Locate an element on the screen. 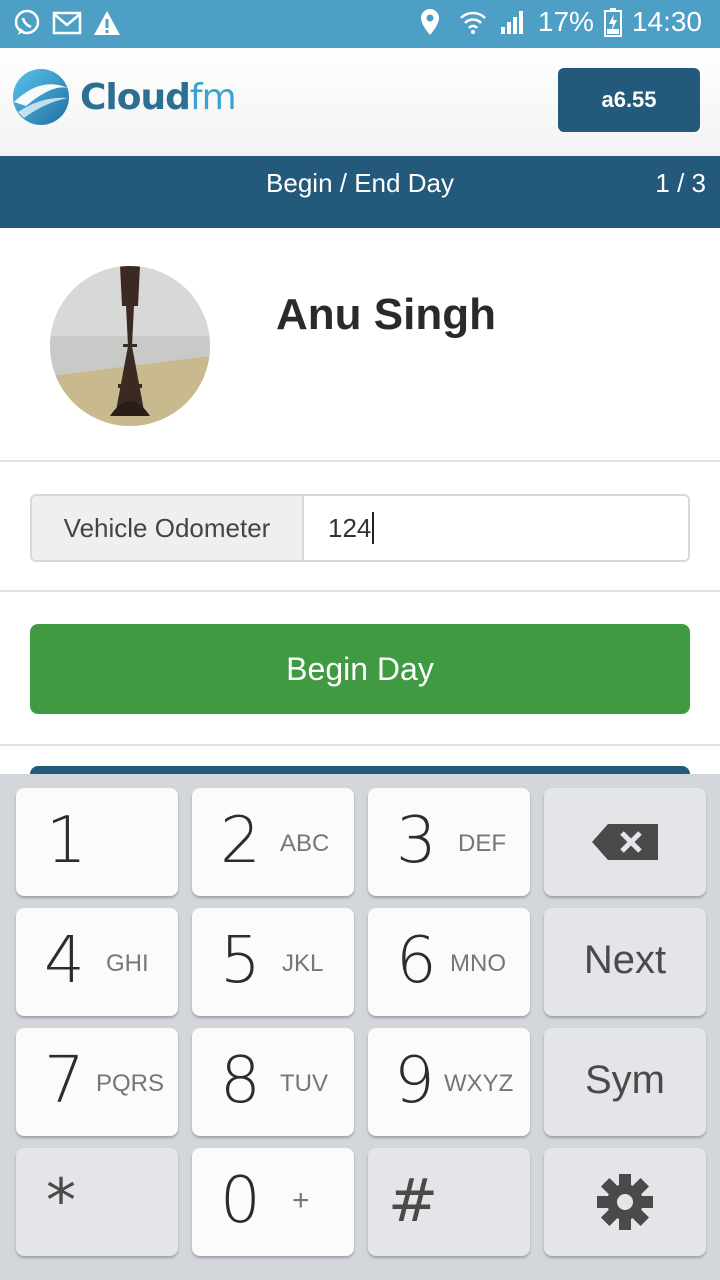 The image size is (720, 1280). key-7: 7 PQRS is located at coordinates (97, 1082).